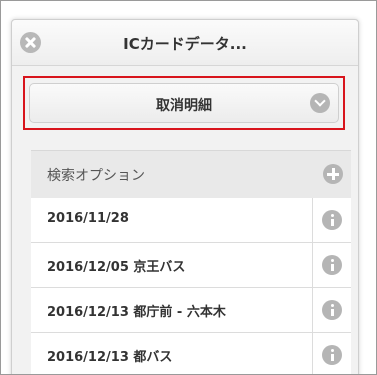 This screenshot has width=377, height=375. Describe the element at coordinates (30, 42) in the screenshot. I see `close-icon` at that location.